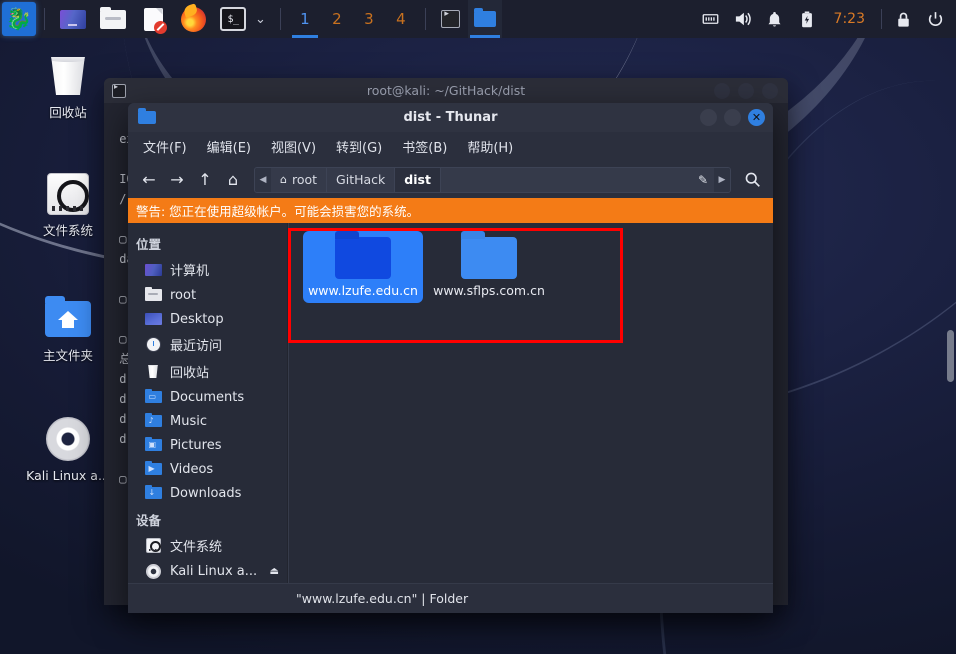 The width and height of the screenshot is (956, 654). Describe the element at coordinates (196, 445) in the screenshot. I see `sidebar-item-label: Pictures` at that location.